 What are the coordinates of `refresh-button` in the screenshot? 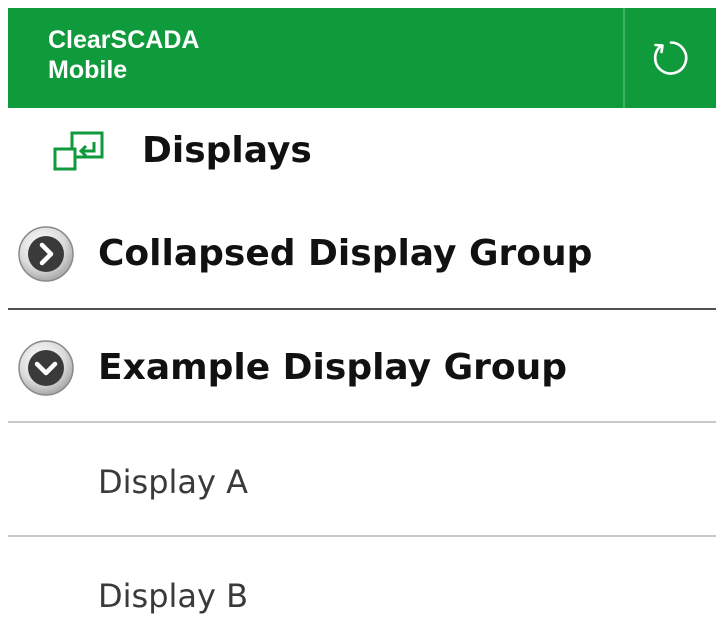 It's located at (670, 58).